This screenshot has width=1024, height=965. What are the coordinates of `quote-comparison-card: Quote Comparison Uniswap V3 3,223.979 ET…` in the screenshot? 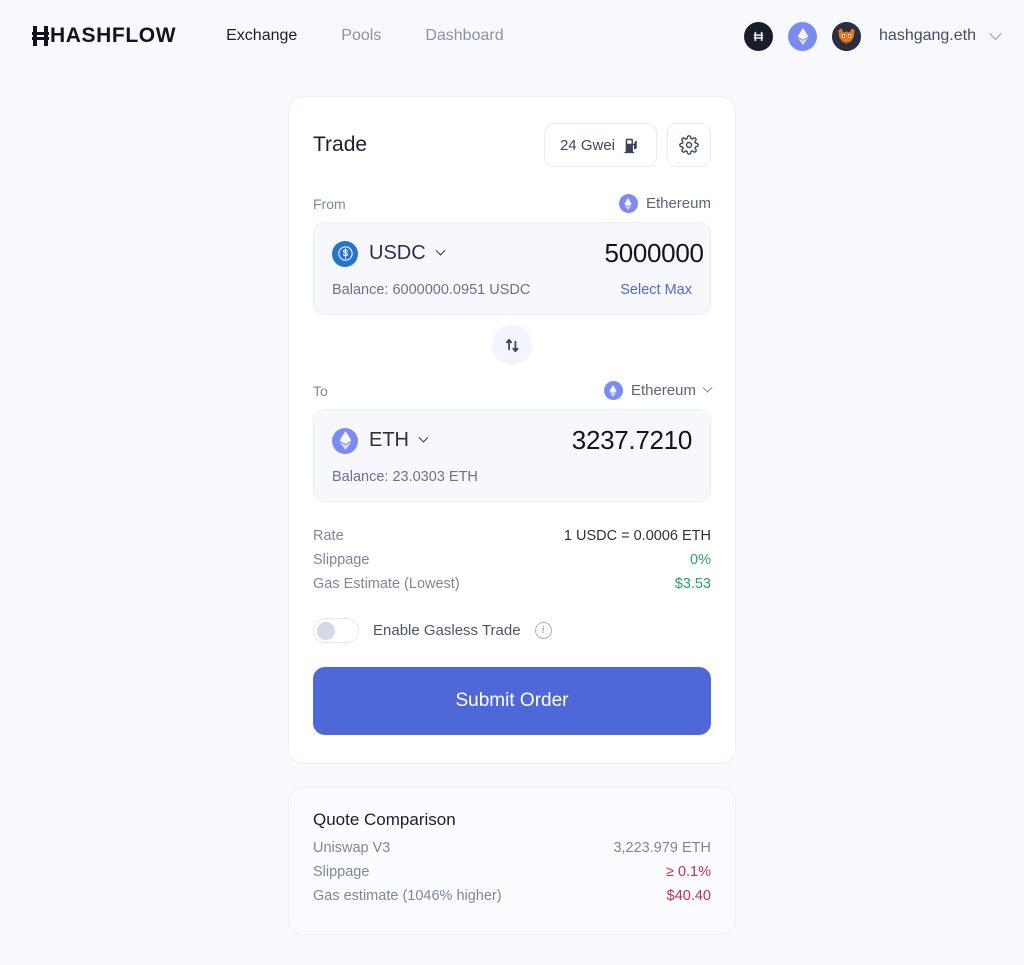 It's located at (512, 861).